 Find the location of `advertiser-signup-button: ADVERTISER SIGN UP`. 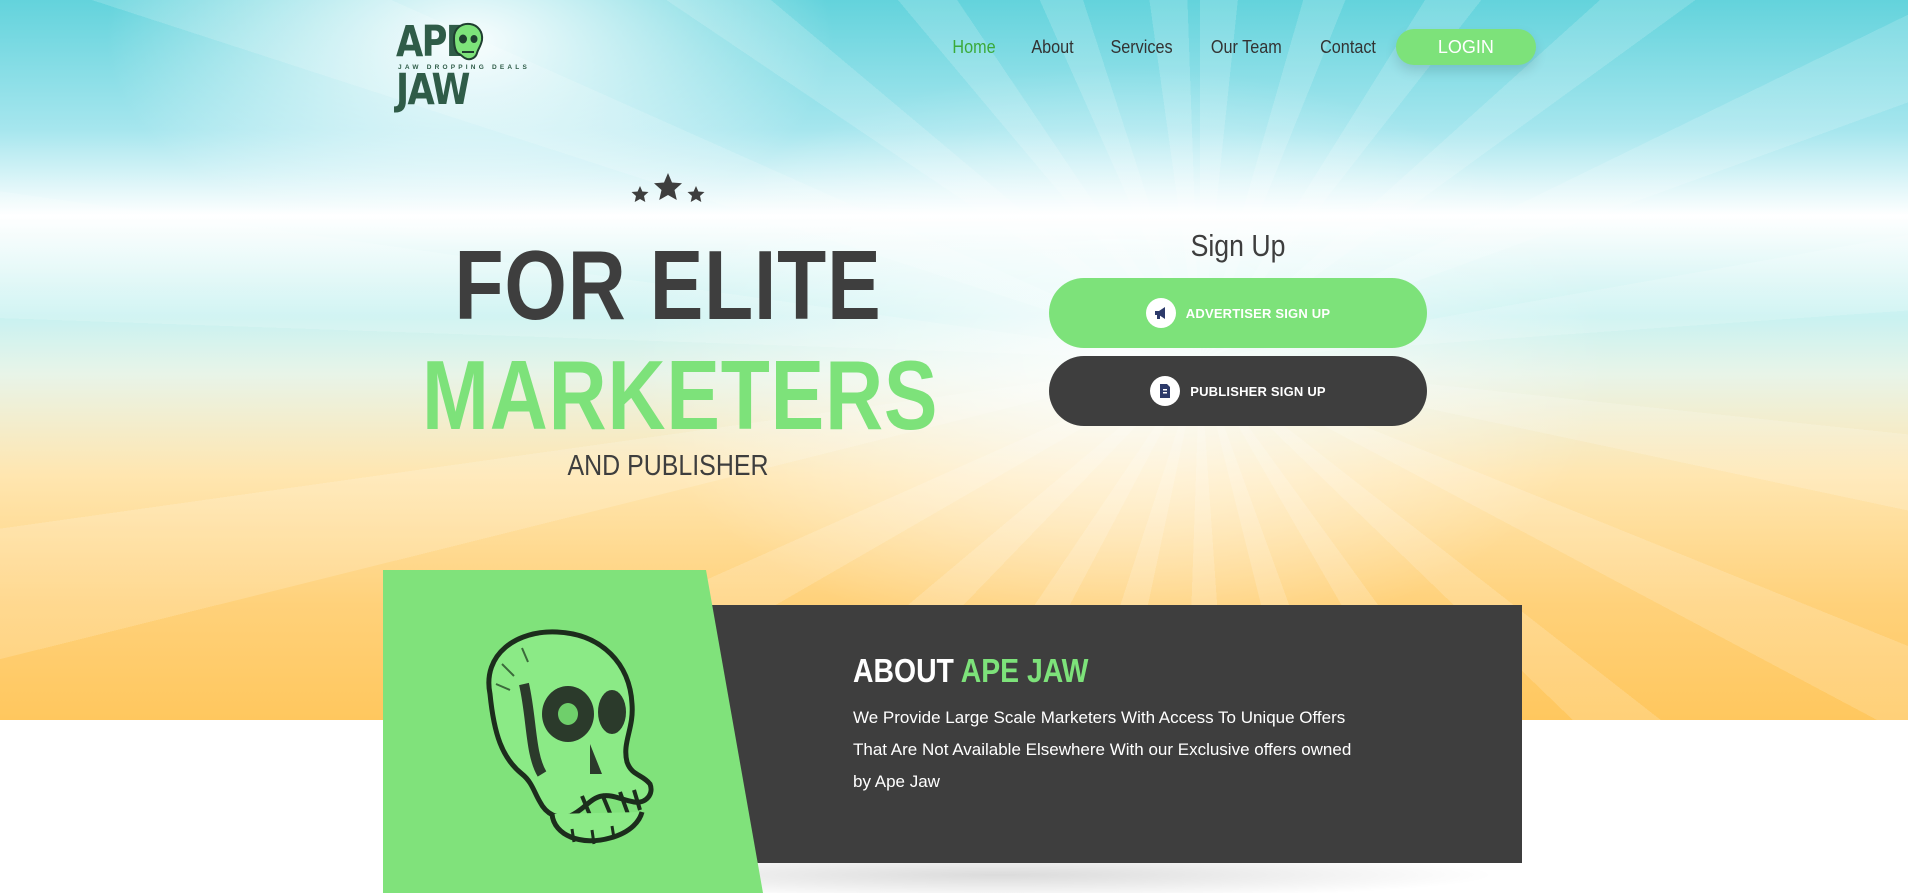

advertiser-signup-button: ADVERTISER SIGN UP is located at coordinates (1238, 313).